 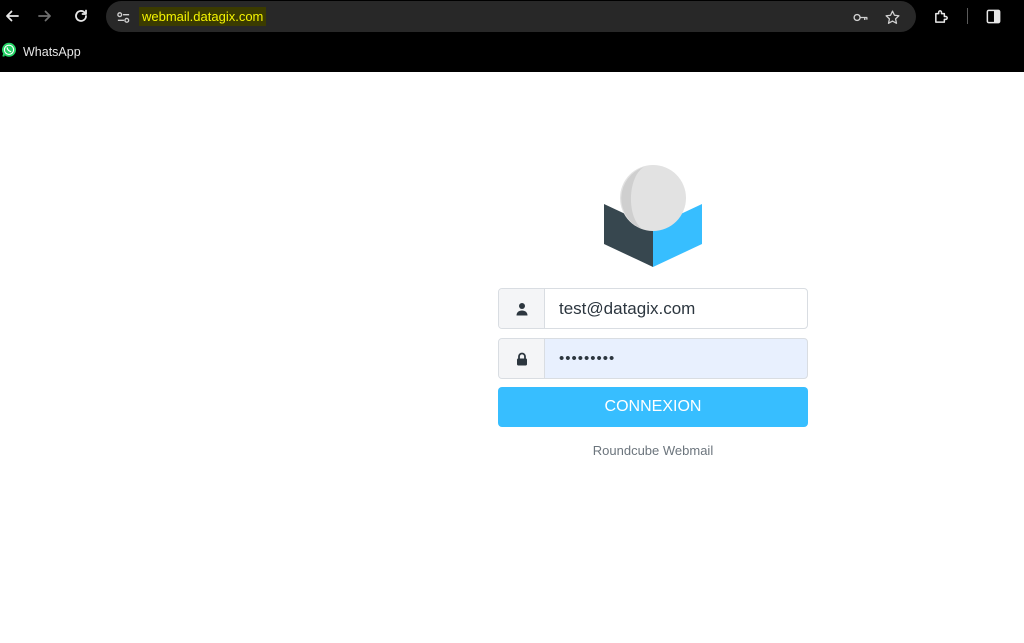 I want to click on address-bar: webmail.datagix.com, so click(x=511, y=16).